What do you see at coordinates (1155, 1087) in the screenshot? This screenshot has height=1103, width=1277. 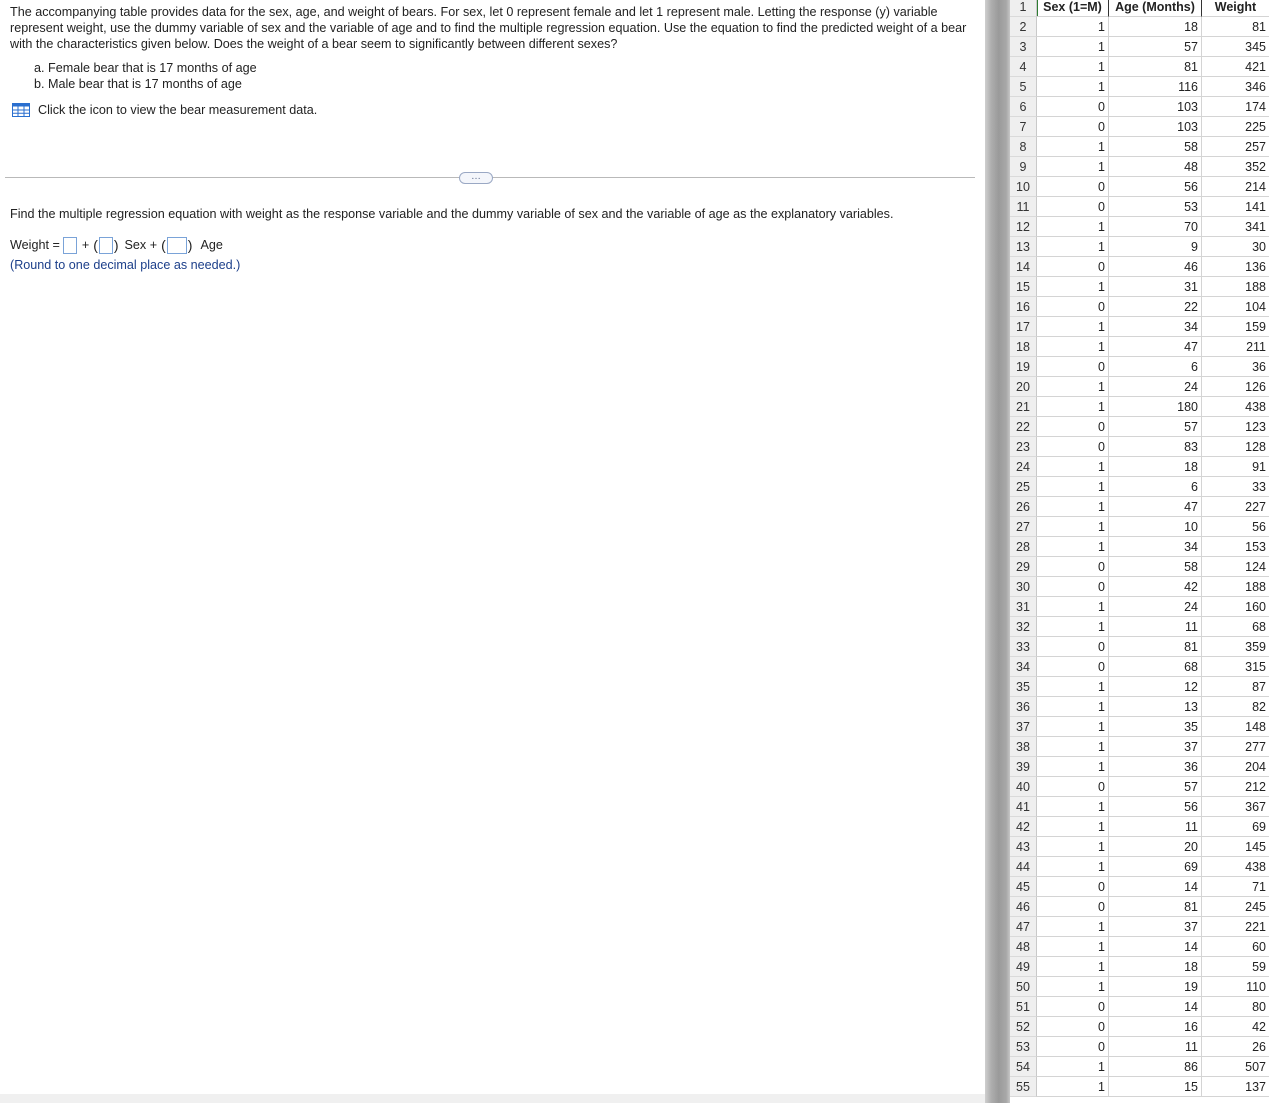 I see `age-cell: 15` at bounding box center [1155, 1087].